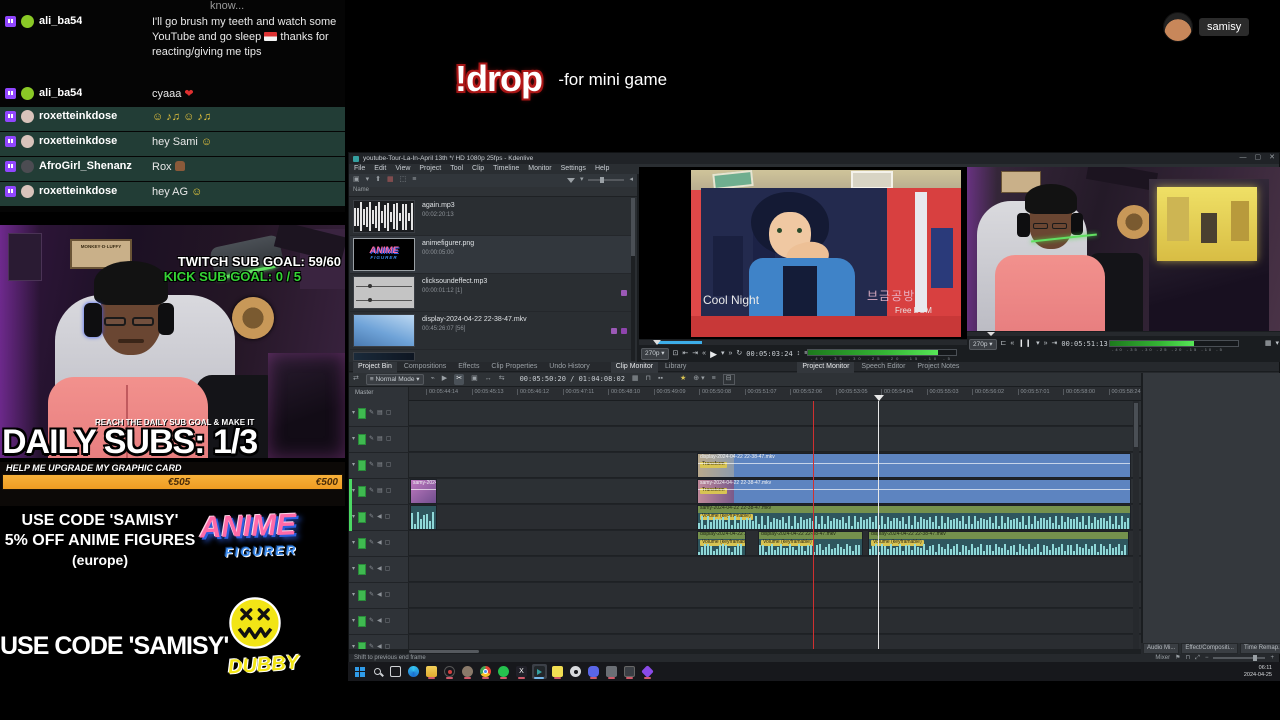 The height and width of the screenshot is (720, 1280). What do you see at coordinates (503, 671) in the screenshot?
I see `spotify-icon` at bounding box center [503, 671].